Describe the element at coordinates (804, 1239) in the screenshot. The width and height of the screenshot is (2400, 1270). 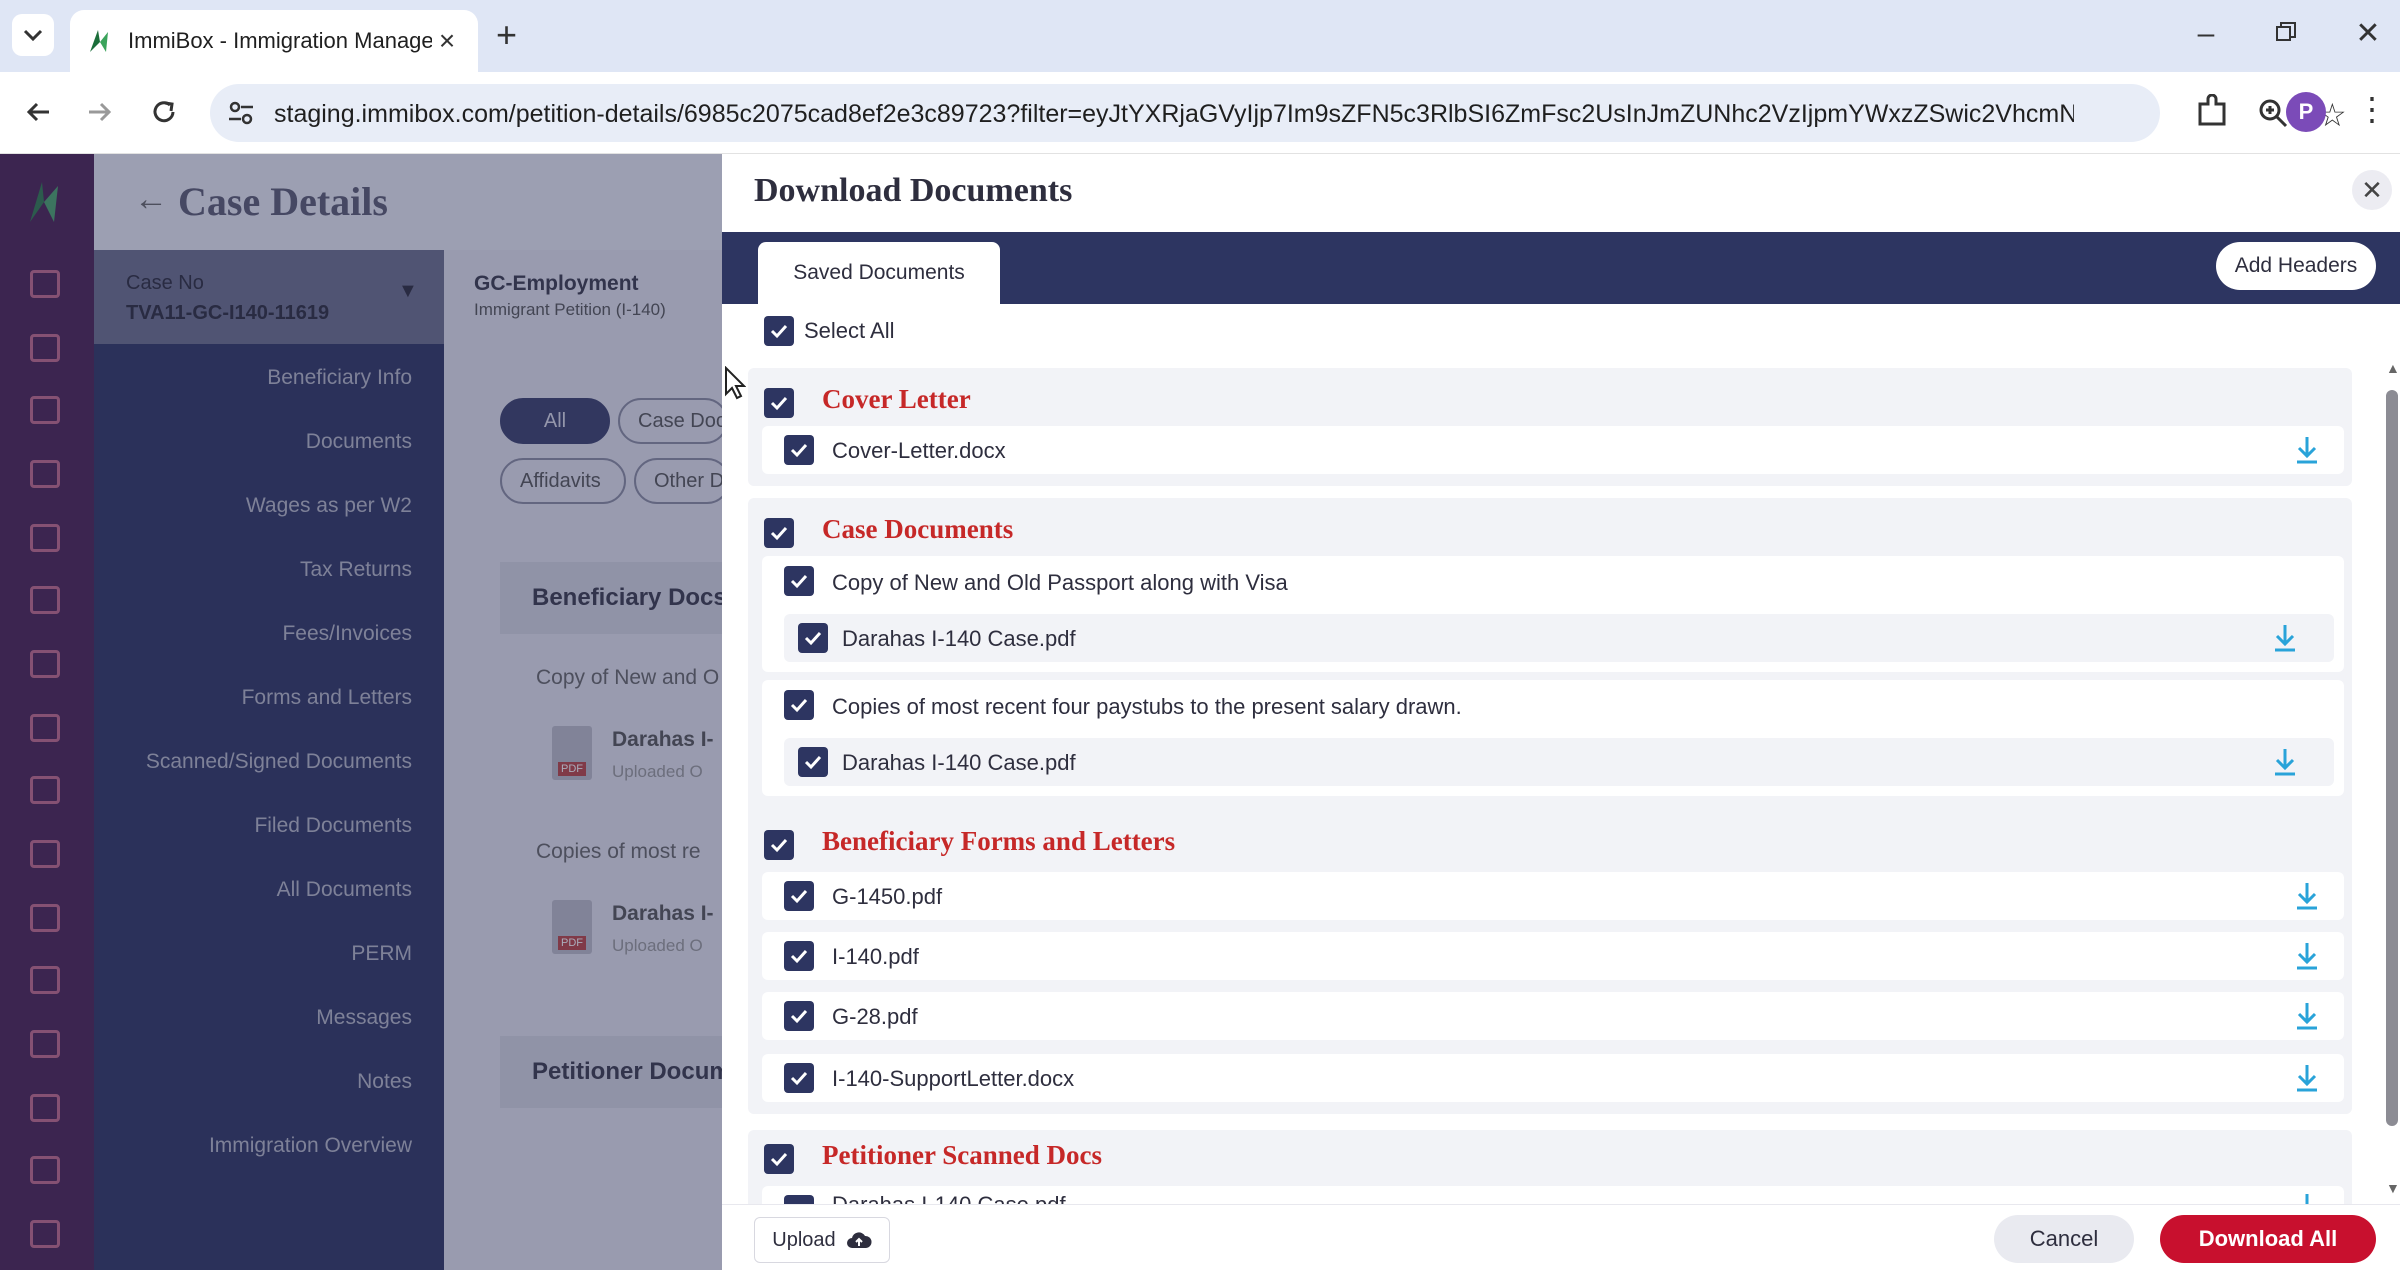
I see `upload-label: Upload` at that location.